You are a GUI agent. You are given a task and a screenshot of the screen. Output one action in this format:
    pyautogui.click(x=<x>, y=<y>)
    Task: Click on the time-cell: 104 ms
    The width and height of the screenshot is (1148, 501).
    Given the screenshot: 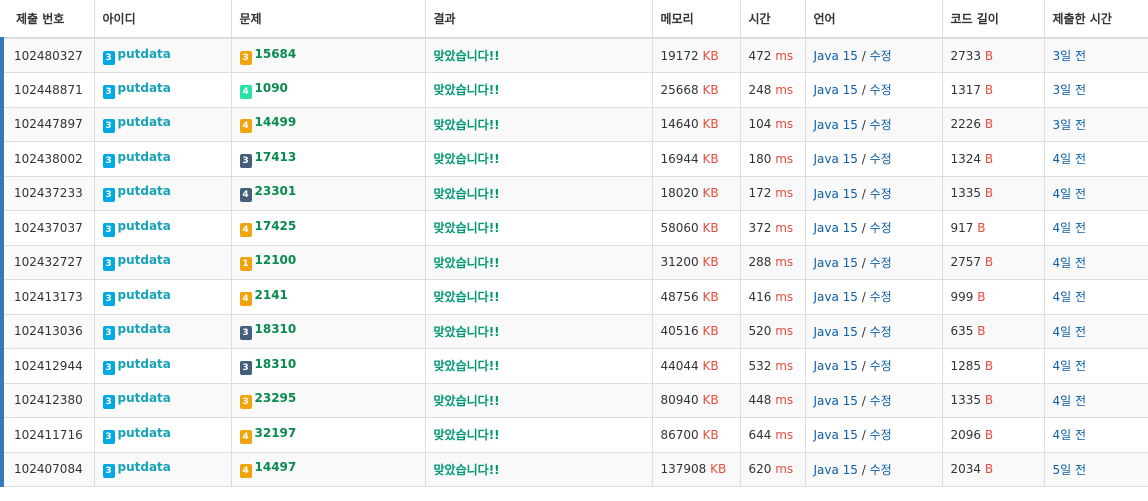 What is the action you would take?
    pyautogui.click(x=773, y=124)
    